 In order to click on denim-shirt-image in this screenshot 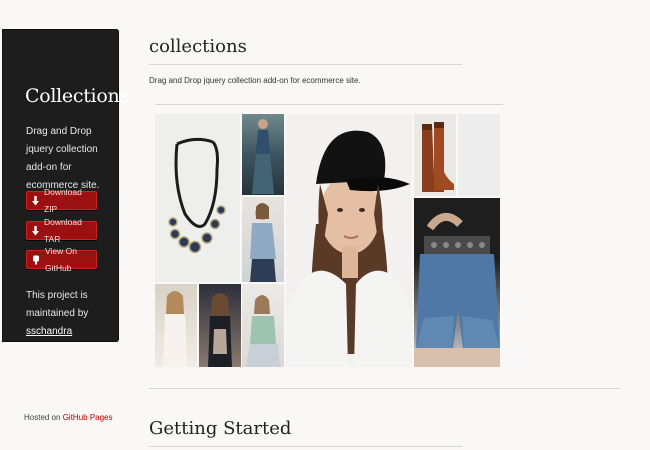, I will do `click(263, 239)`.